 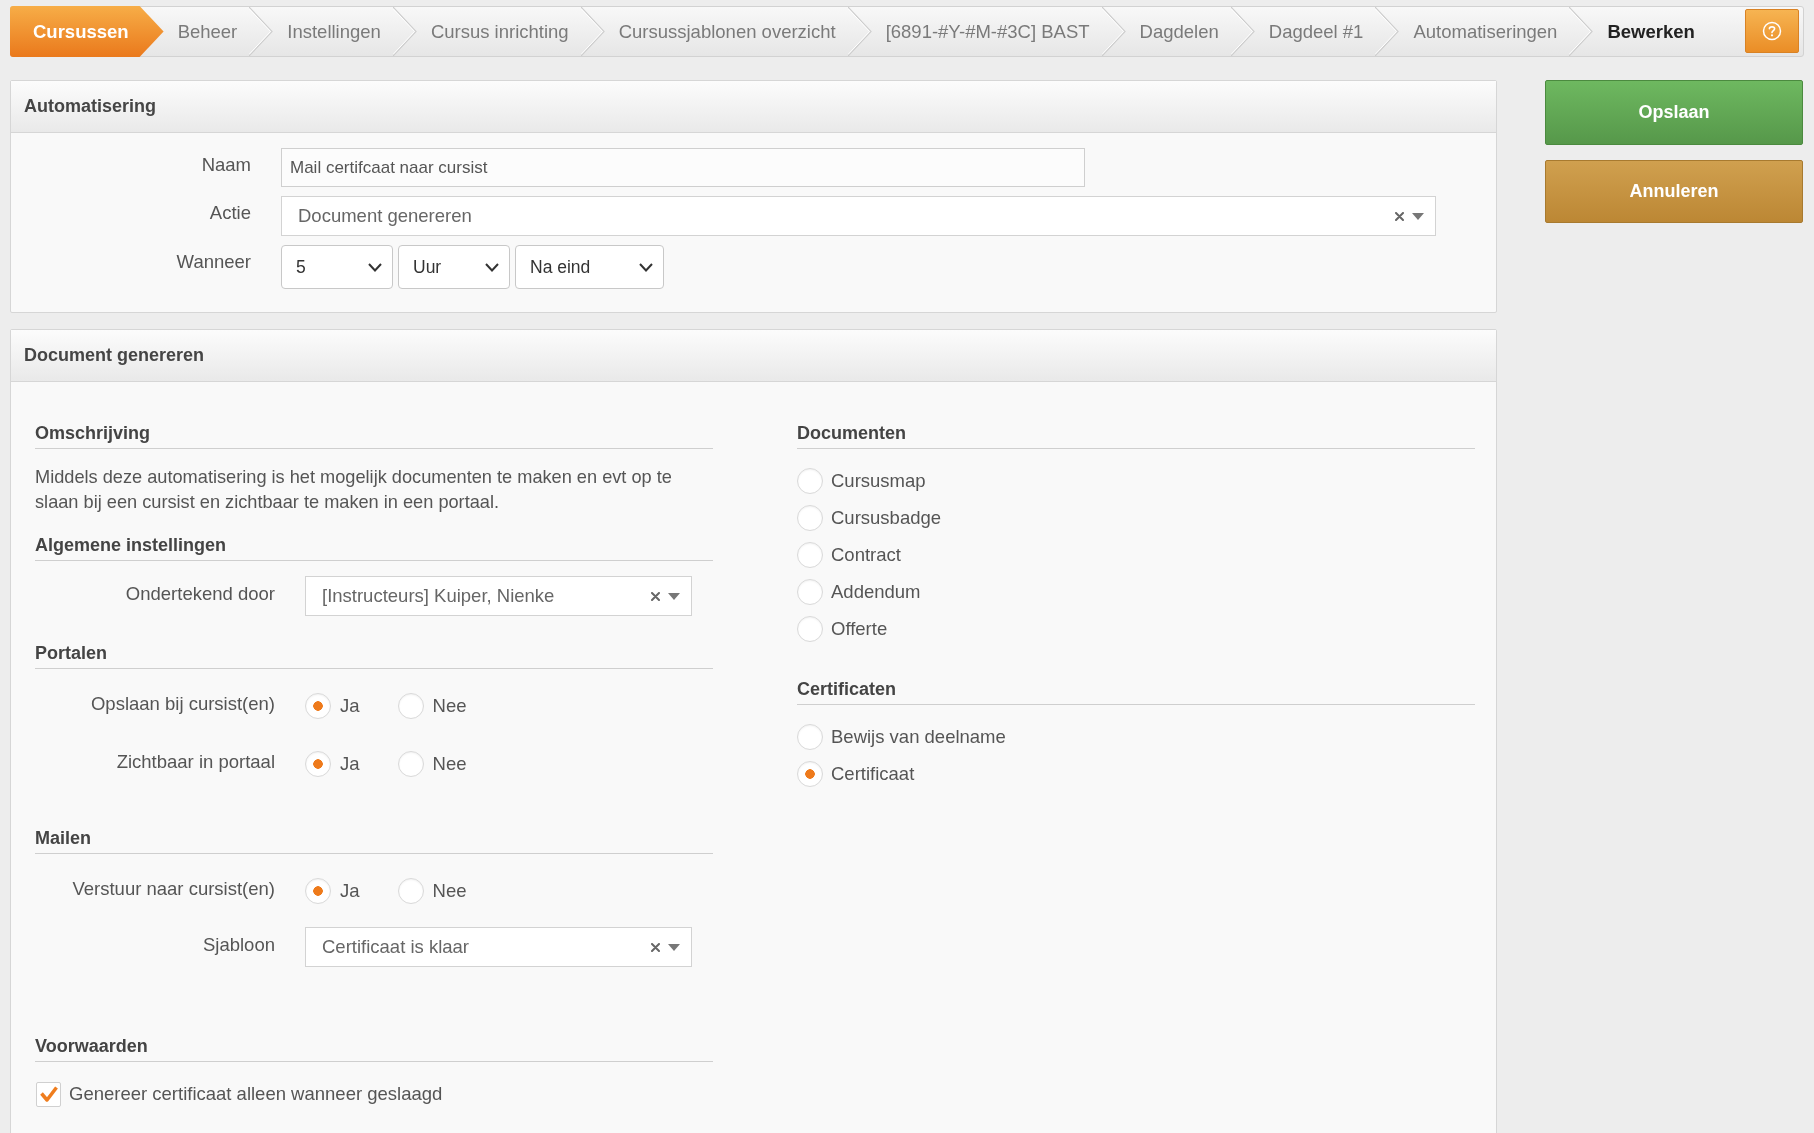 I want to click on field-label: Ondertekend door, so click(x=199, y=593).